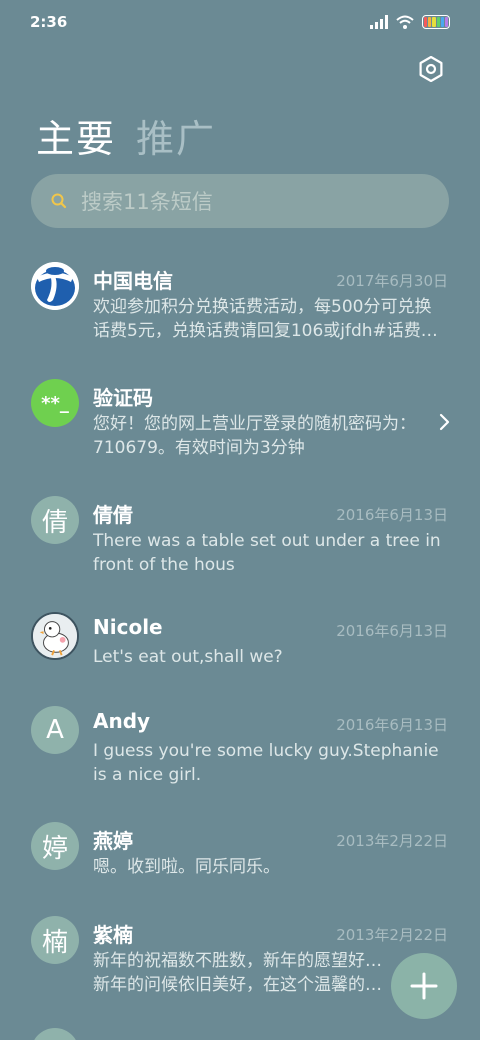 The image size is (480, 1040). What do you see at coordinates (55, 286) in the screenshot?
I see `china-telecom-logo-icon` at bounding box center [55, 286].